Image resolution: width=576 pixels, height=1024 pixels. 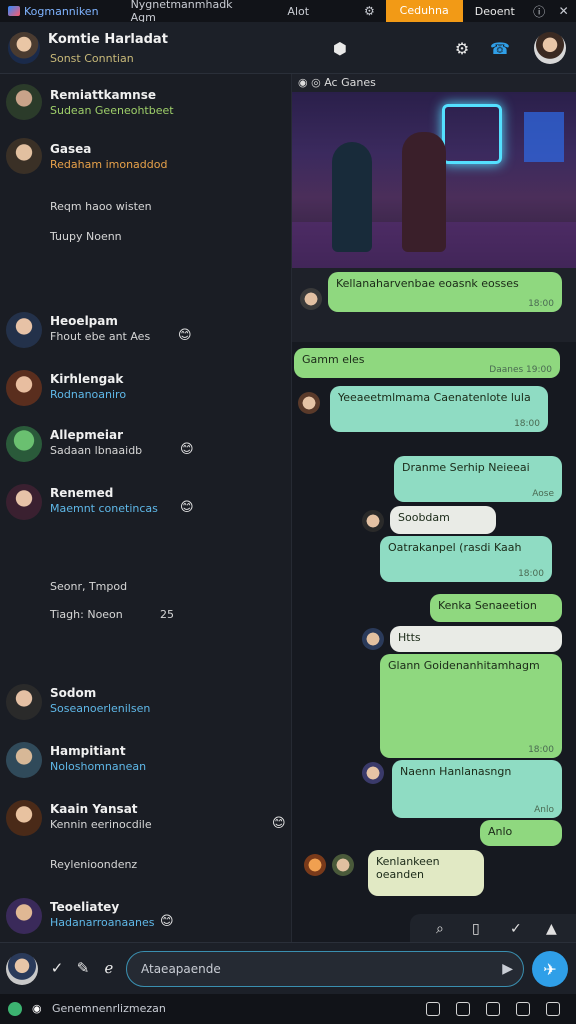 What do you see at coordinates (146, 446) in the screenshot?
I see `list-item: Allepmeiar Sadaan lbnaaidb 😊` at bounding box center [146, 446].